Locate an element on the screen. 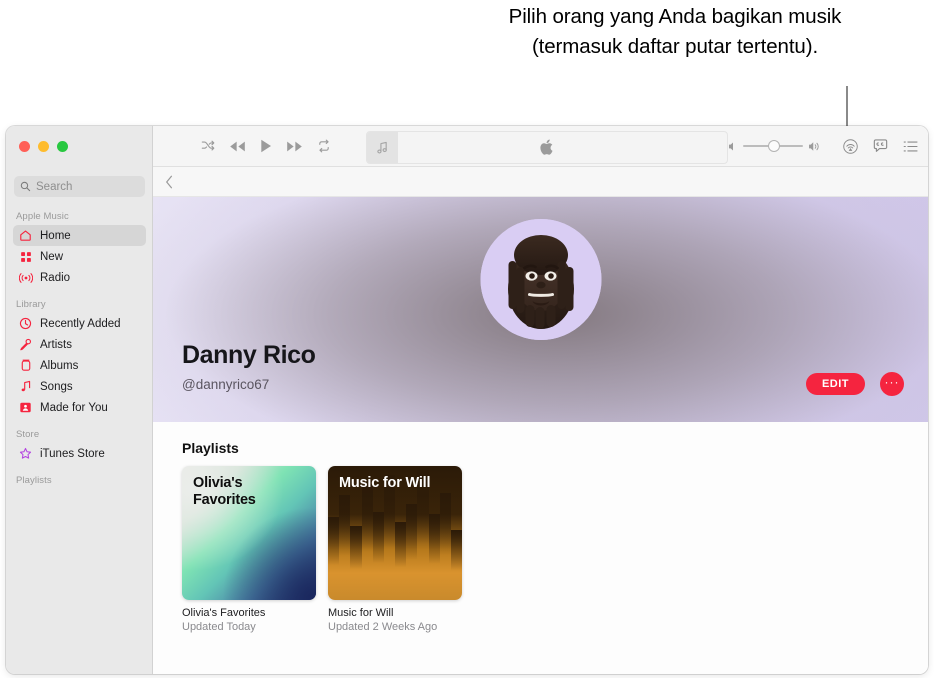  edit-button: EDIT is located at coordinates (835, 384).